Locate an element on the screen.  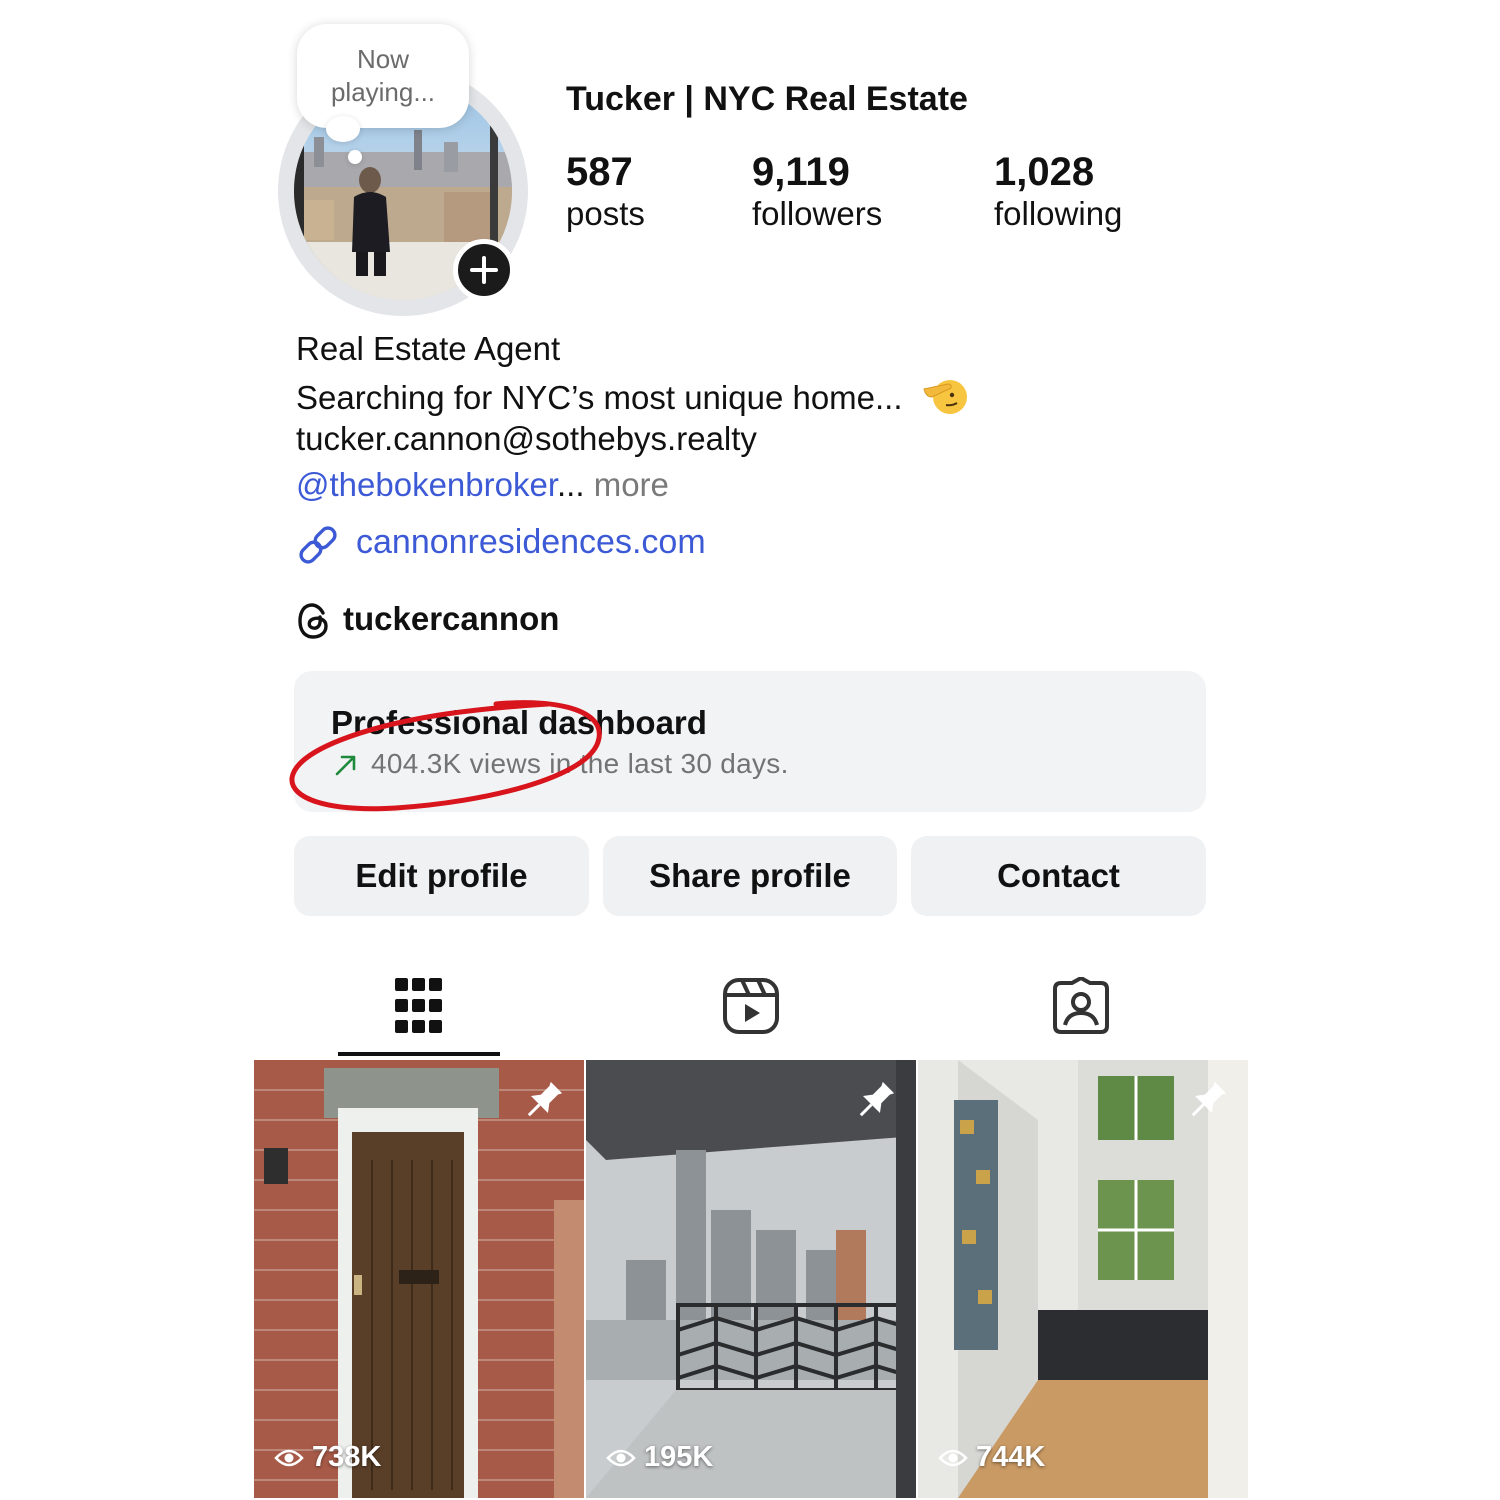
edit-profile-button: Edit profile is located at coordinates (441, 876).